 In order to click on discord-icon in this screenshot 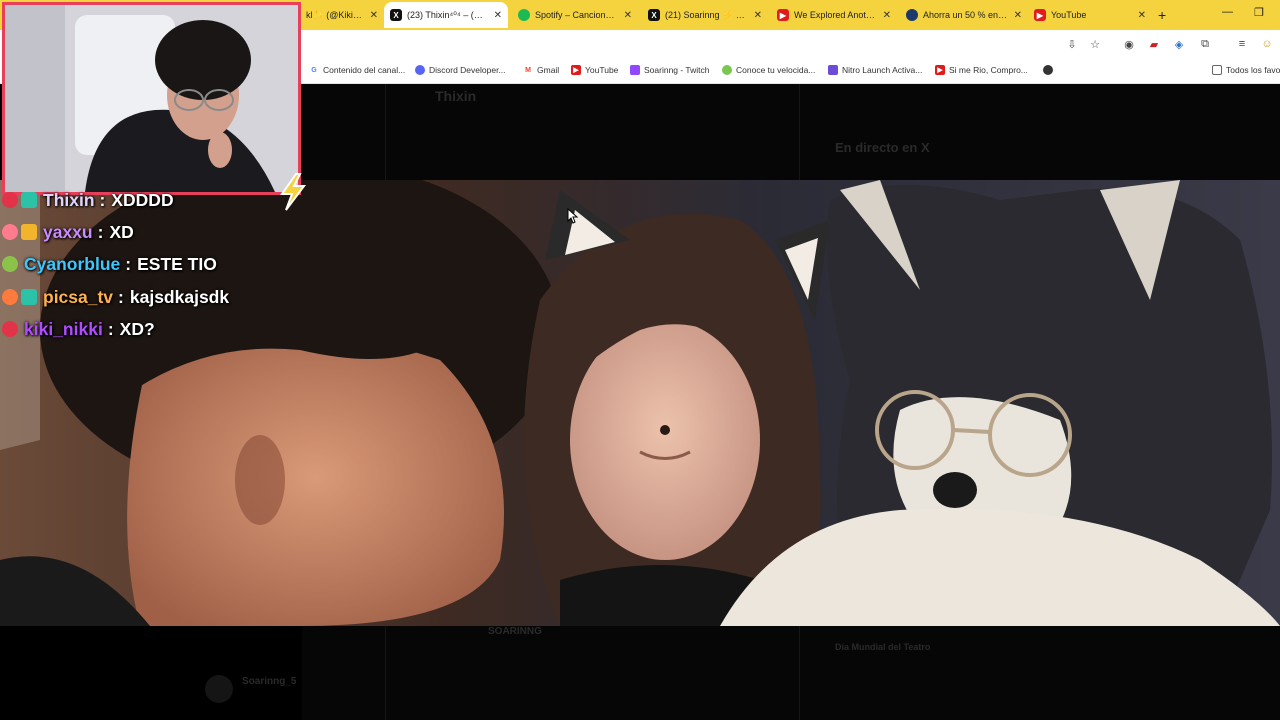, I will do `click(420, 70)`.